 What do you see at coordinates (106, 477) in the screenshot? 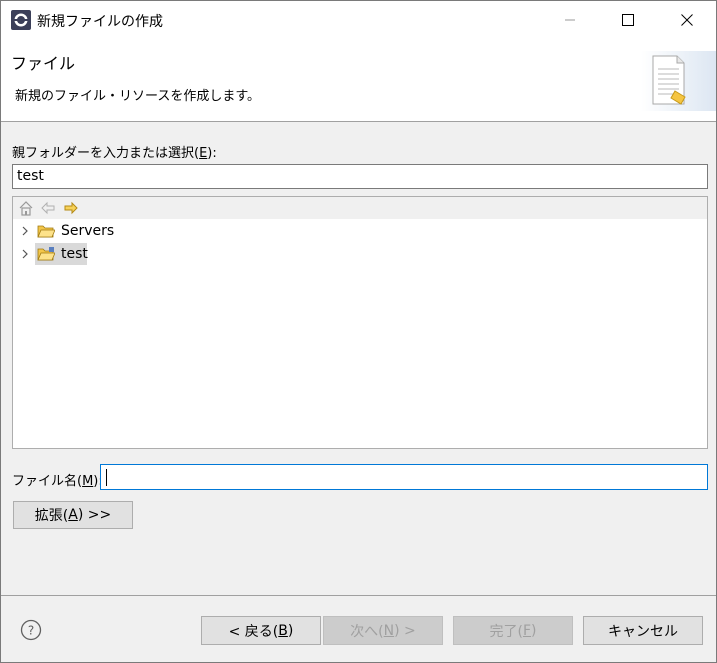
I see `text-cursor` at bounding box center [106, 477].